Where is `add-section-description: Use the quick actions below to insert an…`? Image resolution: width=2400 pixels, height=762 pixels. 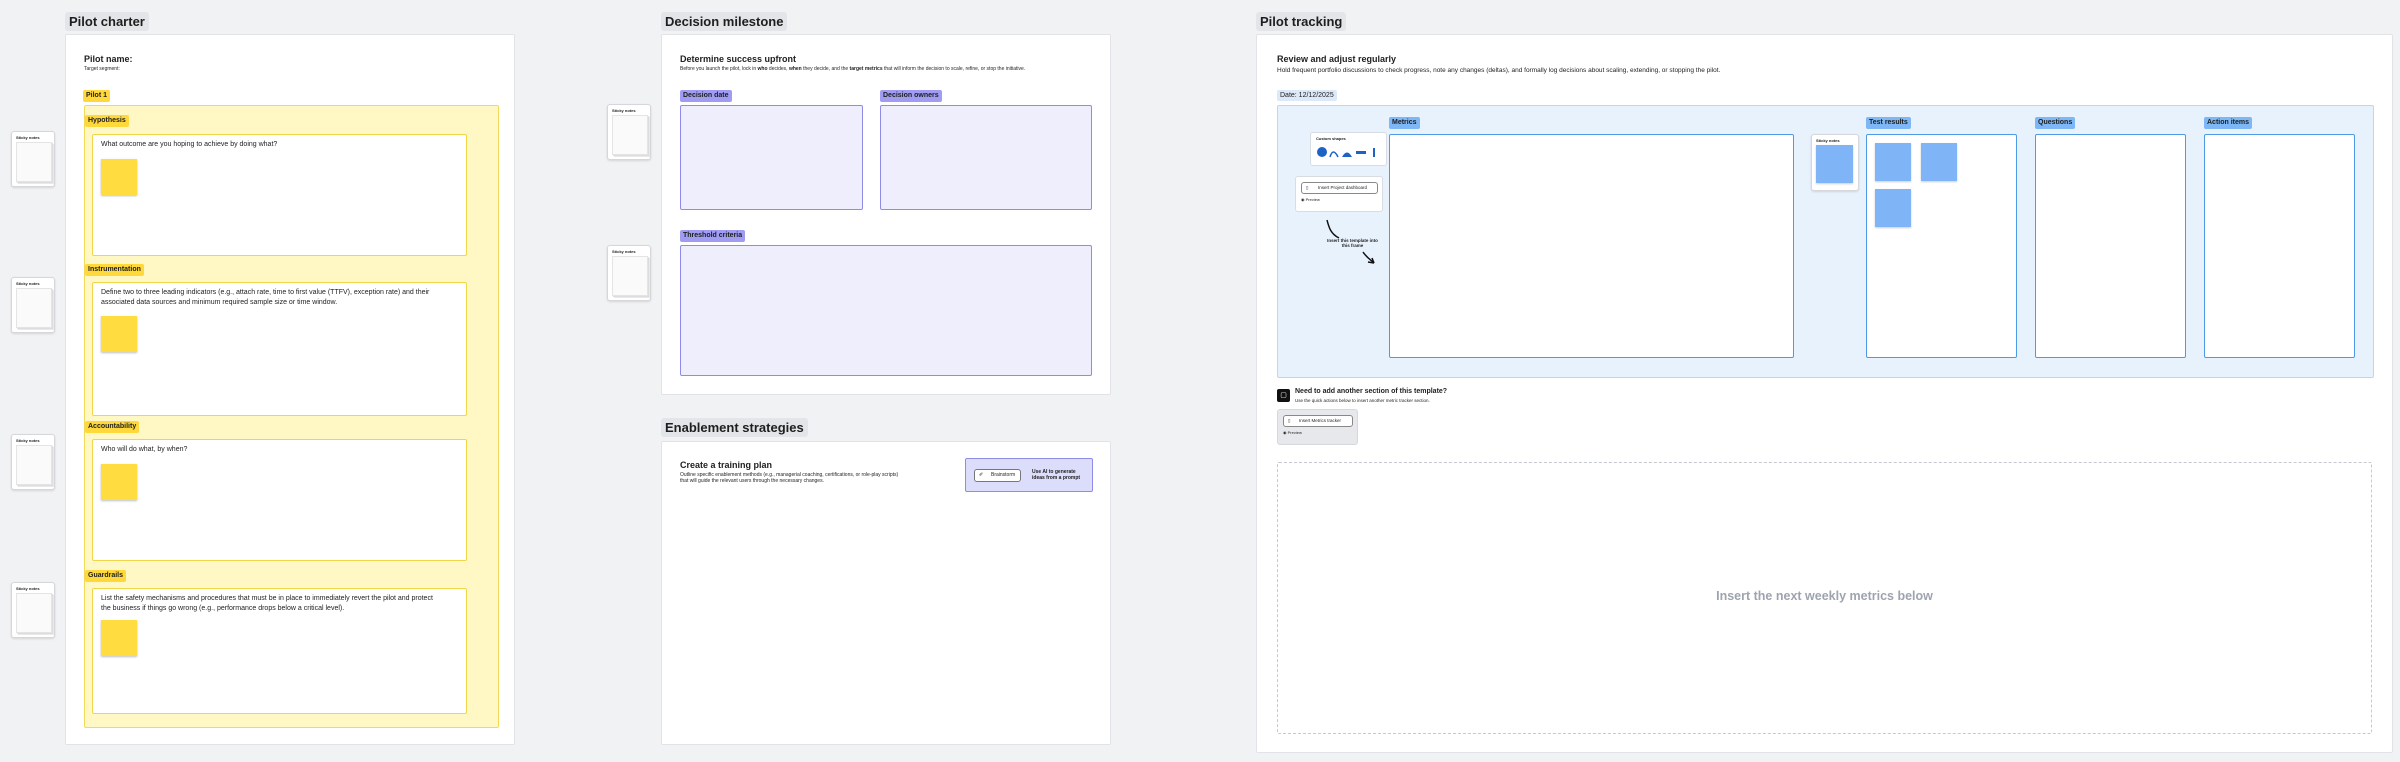 add-section-description: Use the quick actions below to insert an… is located at coordinates (1362, 400).